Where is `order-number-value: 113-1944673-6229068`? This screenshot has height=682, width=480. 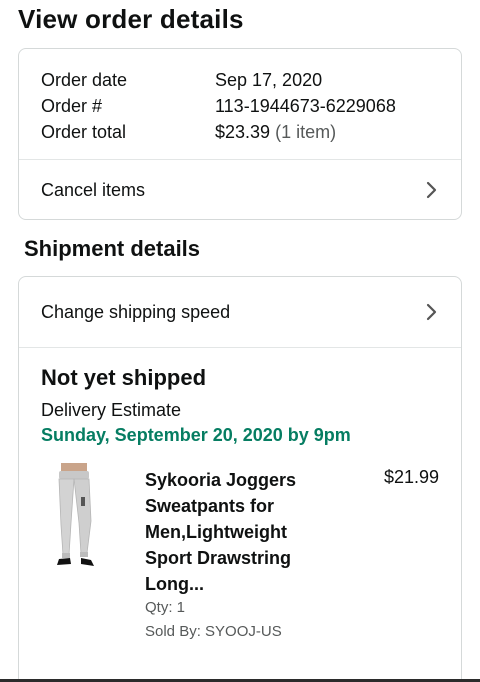 order-number-value: 113-1944673-6229068 is located at coordinates (305, 105).